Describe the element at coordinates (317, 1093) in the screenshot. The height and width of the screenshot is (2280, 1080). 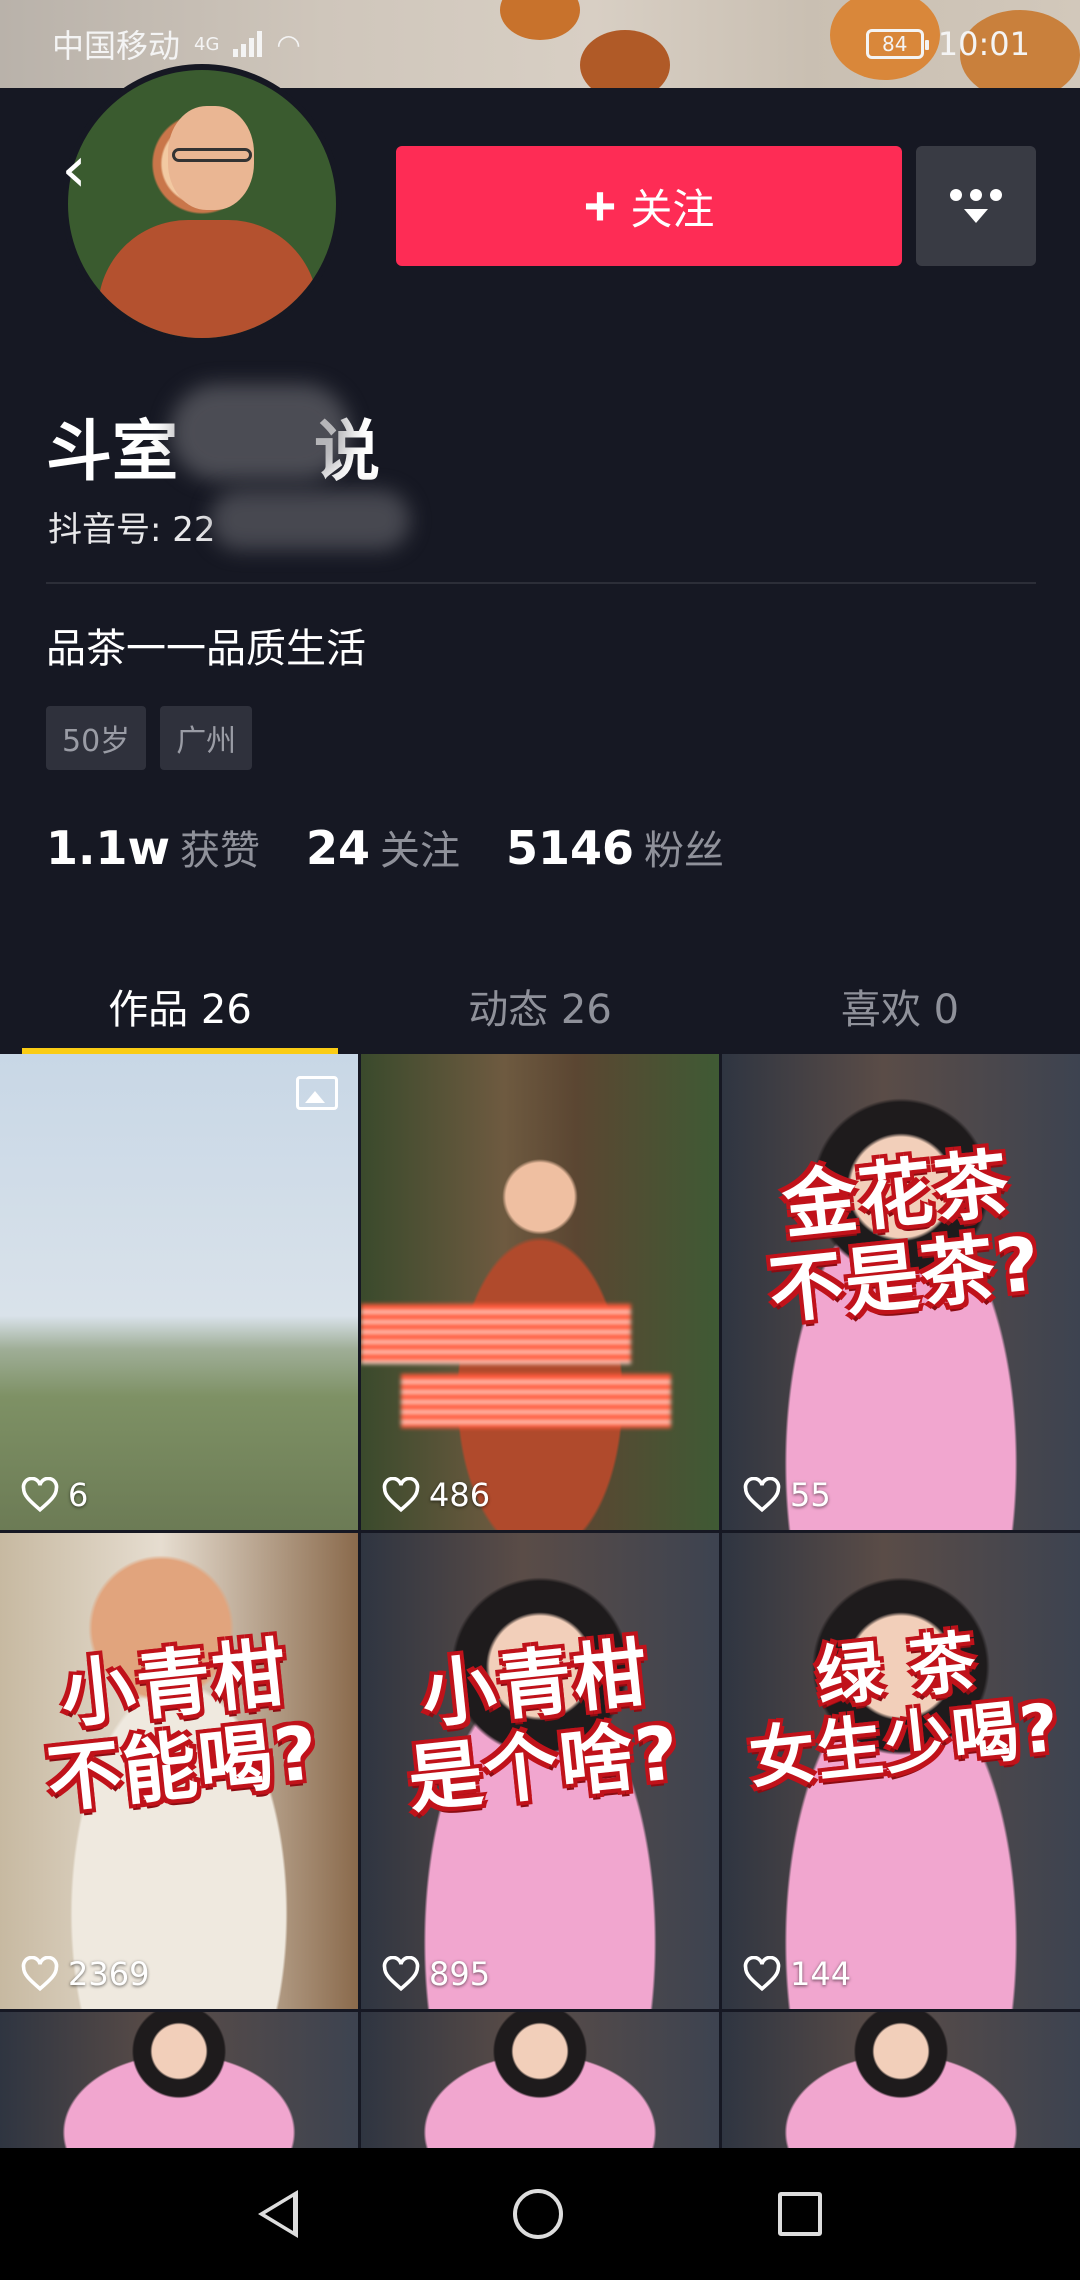
I see `image-post-icon` at that location.